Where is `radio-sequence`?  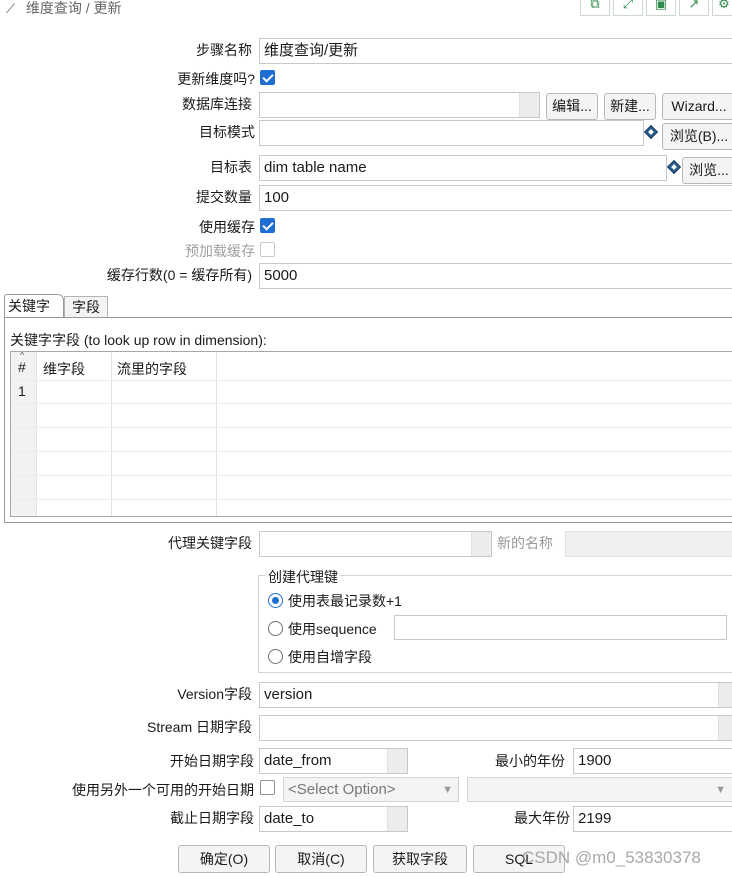
radio-sequence is located at coordinates (275, 628).